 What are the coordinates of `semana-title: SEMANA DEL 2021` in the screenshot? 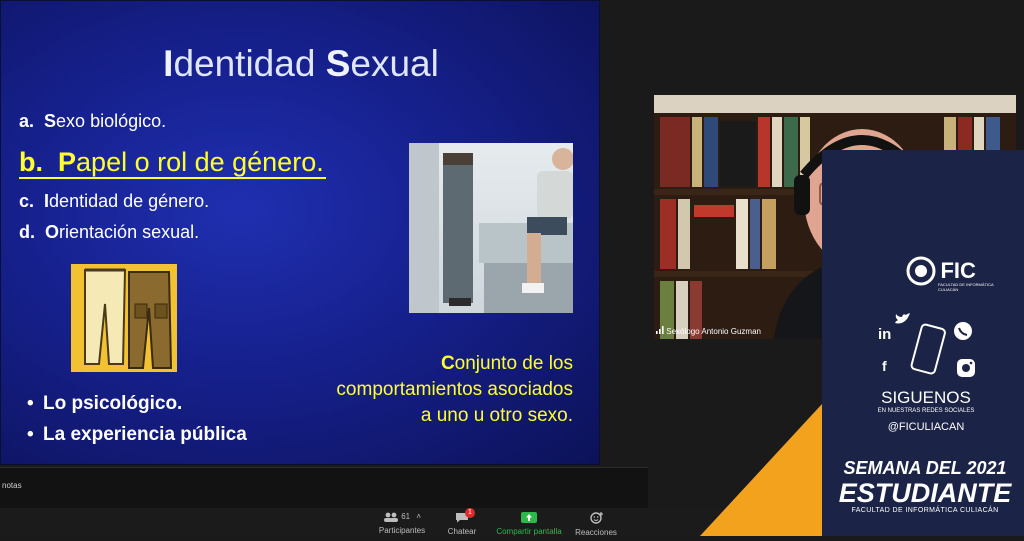 It's located at (925, 468).